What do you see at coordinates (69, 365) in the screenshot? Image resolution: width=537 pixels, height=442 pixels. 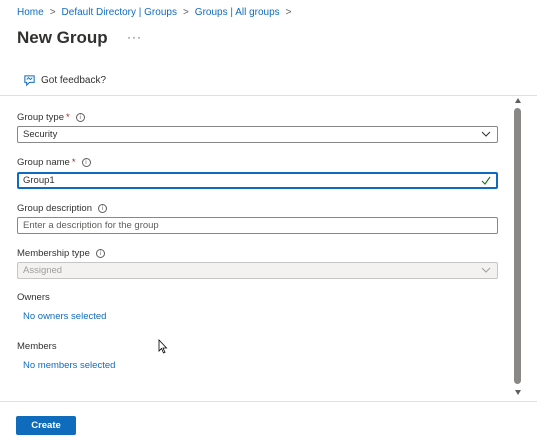 I see `members-link: No members selected` at bounding box center [69, 365].